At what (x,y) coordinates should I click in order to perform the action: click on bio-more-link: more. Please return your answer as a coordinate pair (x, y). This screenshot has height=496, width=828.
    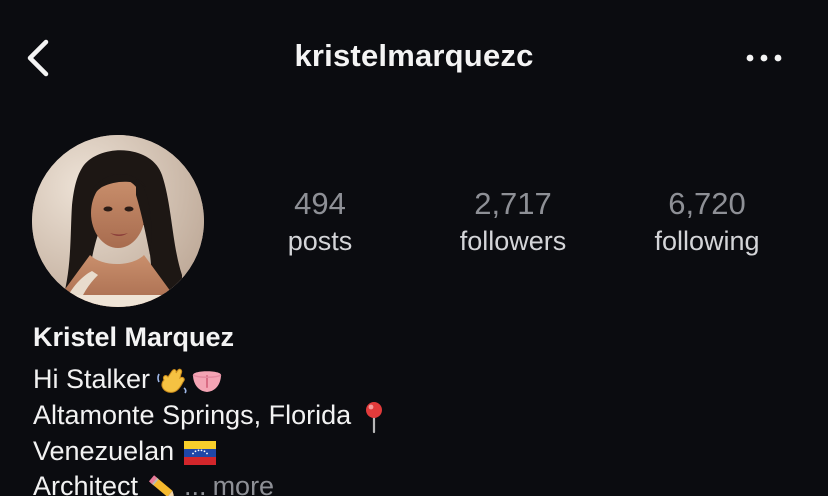
    Looking at the image, I should click on (244, 483).